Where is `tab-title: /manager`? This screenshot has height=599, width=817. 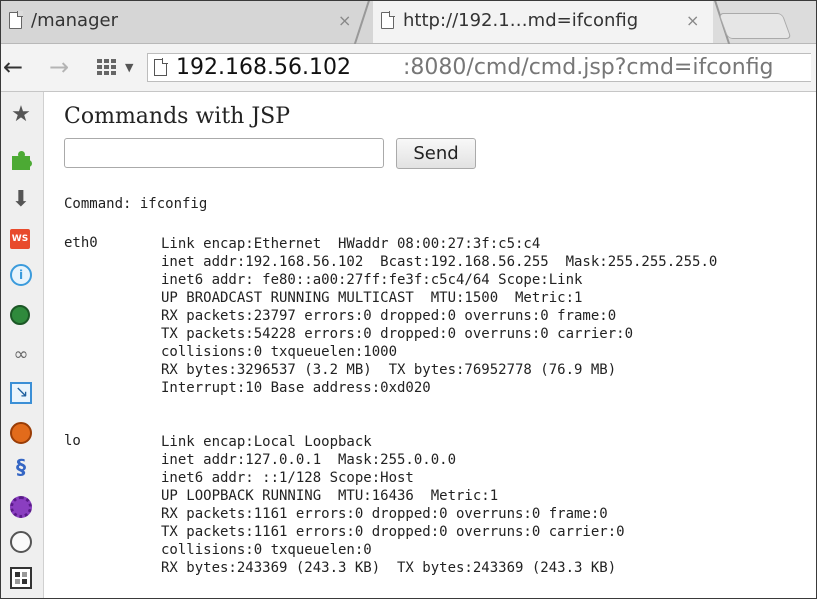
tab-title: /manager is located at coordinates (74, 20).